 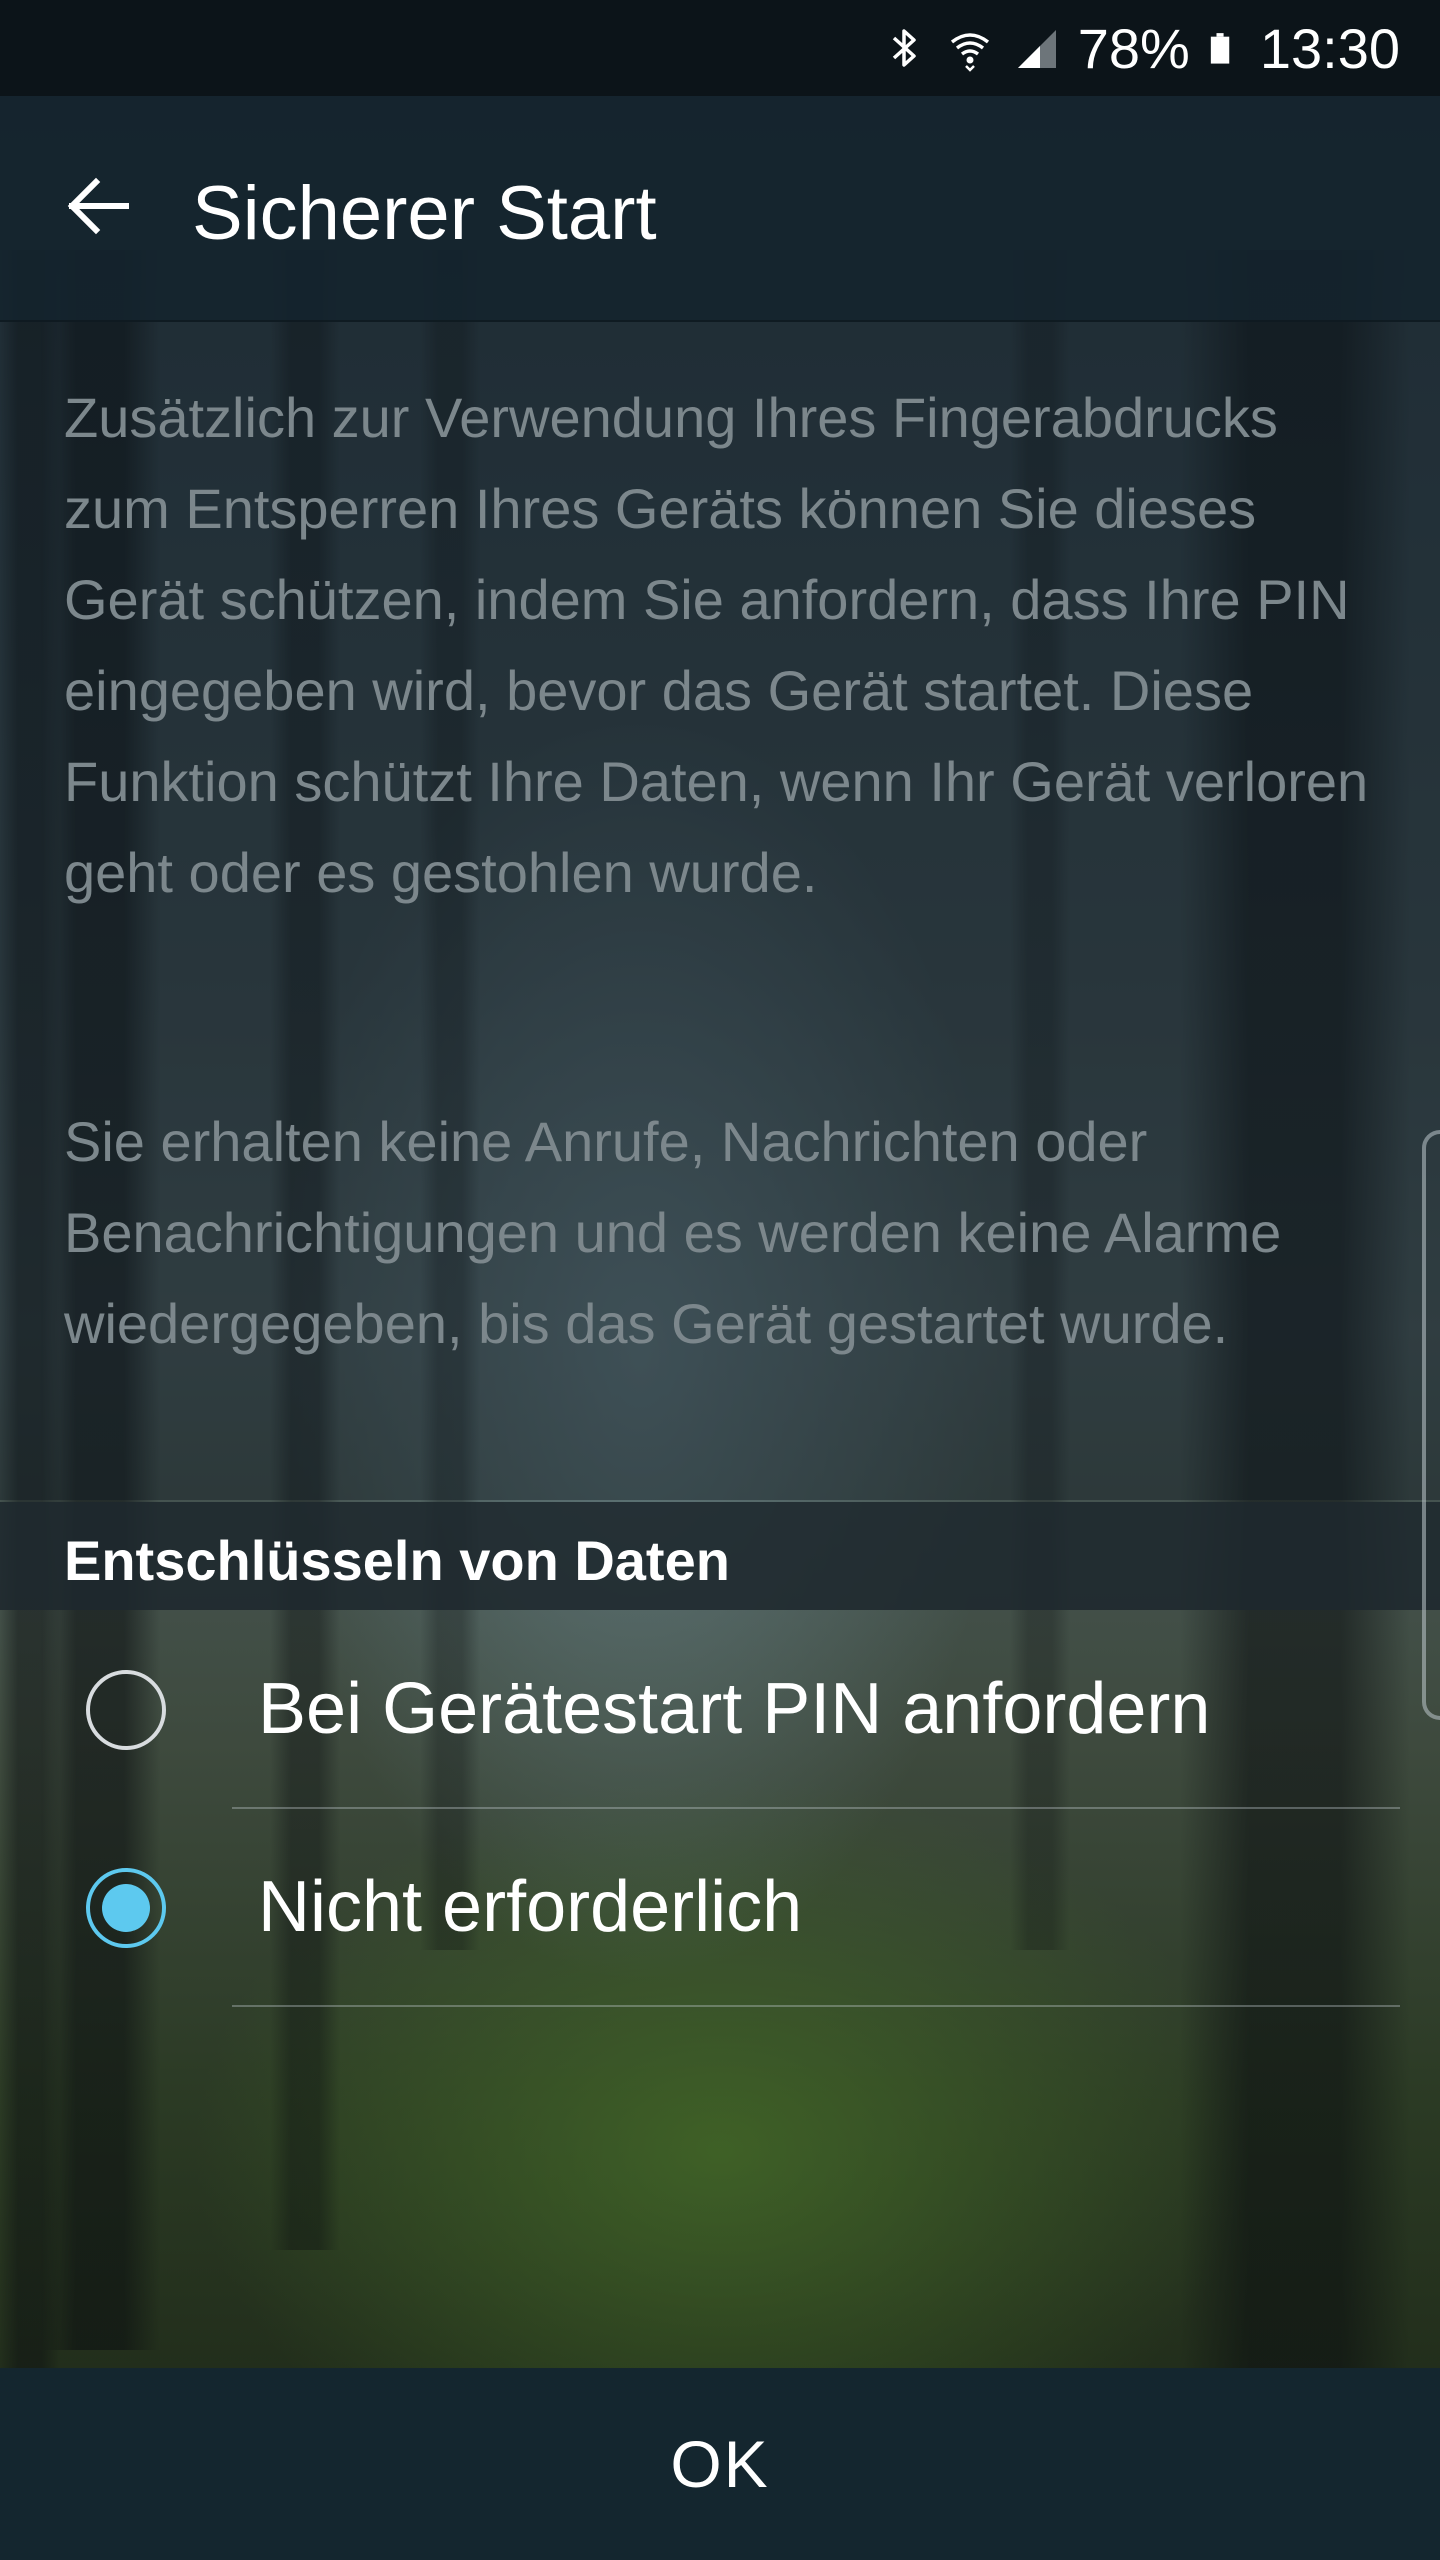 I want to click on wifi-icon, so click(x=969, y=52).